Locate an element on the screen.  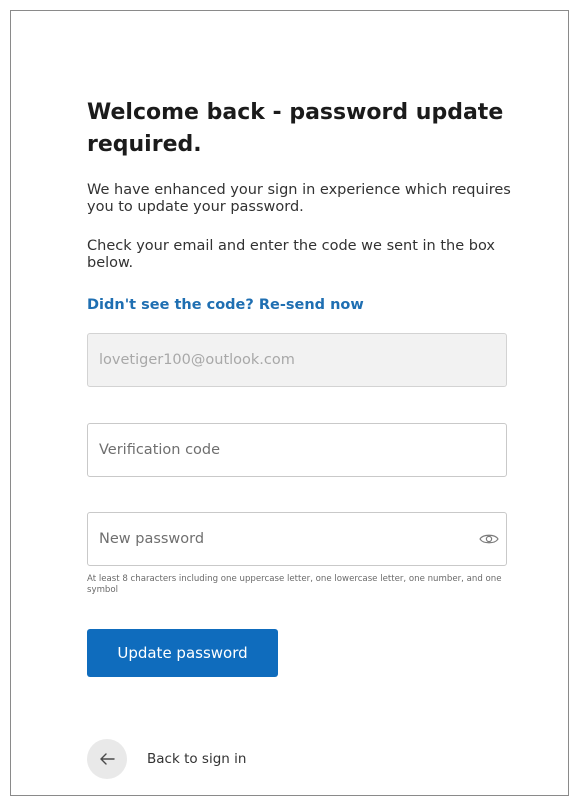
verification-code-input is located at coordinates (297, 450).